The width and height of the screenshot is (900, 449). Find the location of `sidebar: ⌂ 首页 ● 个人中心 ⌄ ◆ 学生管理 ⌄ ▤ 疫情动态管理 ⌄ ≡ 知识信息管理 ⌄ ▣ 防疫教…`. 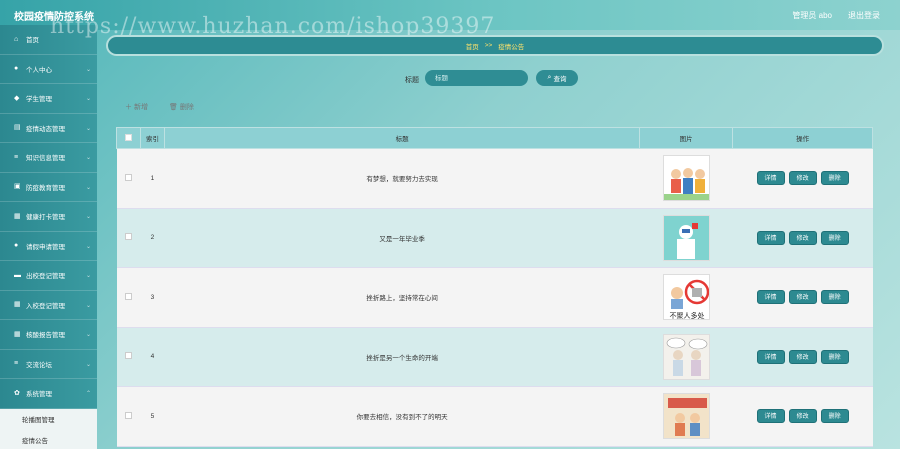

sidebar: ⌂ 首页 ● 个人中心 ⌄ ◆ 学生管理 ⌄ ▤ 疫情动态管理 ⌄ ≡ 知识信息管理 ⌄ ▣ 防疫教… is located at coordinates (48, 237).